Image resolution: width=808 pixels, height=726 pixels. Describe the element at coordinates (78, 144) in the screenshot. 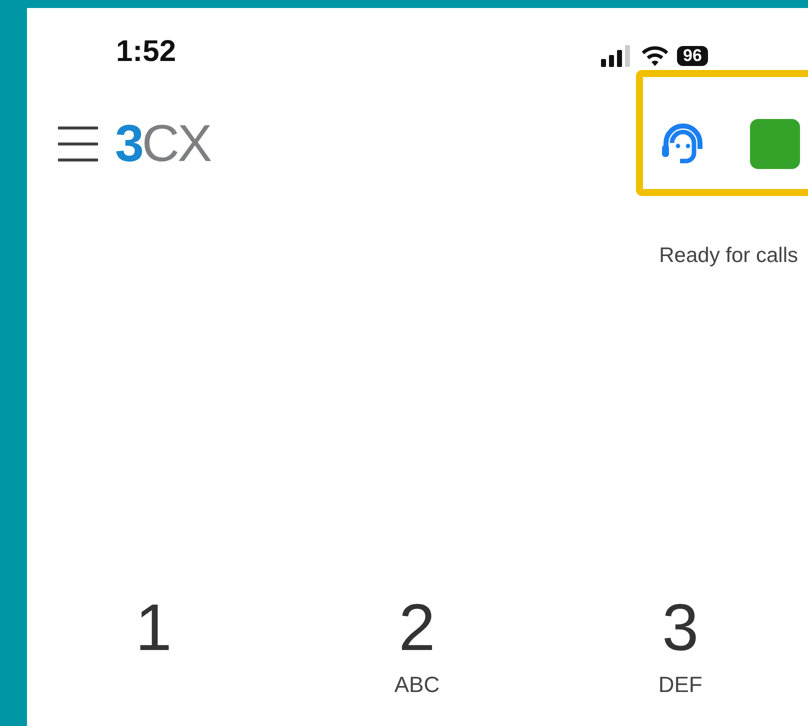

I see `menu-icon` at that location.